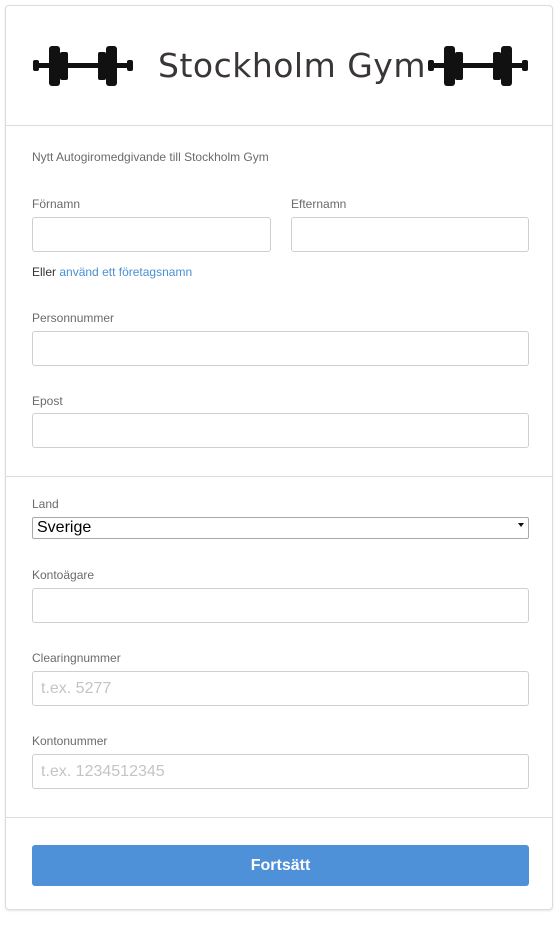 Image resolution: width=560 pixels, height=925 pixels. I want to click on country-selected-value: Sverige, so click(64, 527).